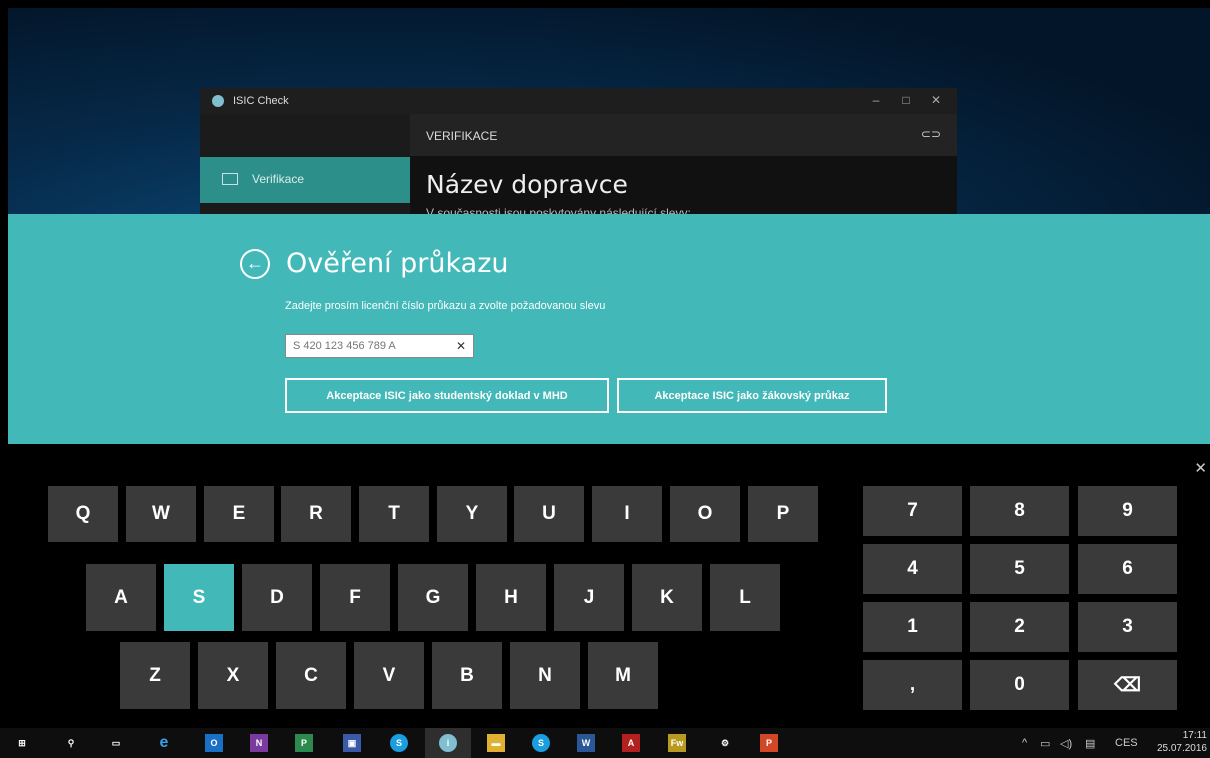 This screenshot has height=758, width=1210. What do you see at coordinates (725, 743) in the screenshot?
I see `settings-icon: ⚙` at bounding box center [725, 743].